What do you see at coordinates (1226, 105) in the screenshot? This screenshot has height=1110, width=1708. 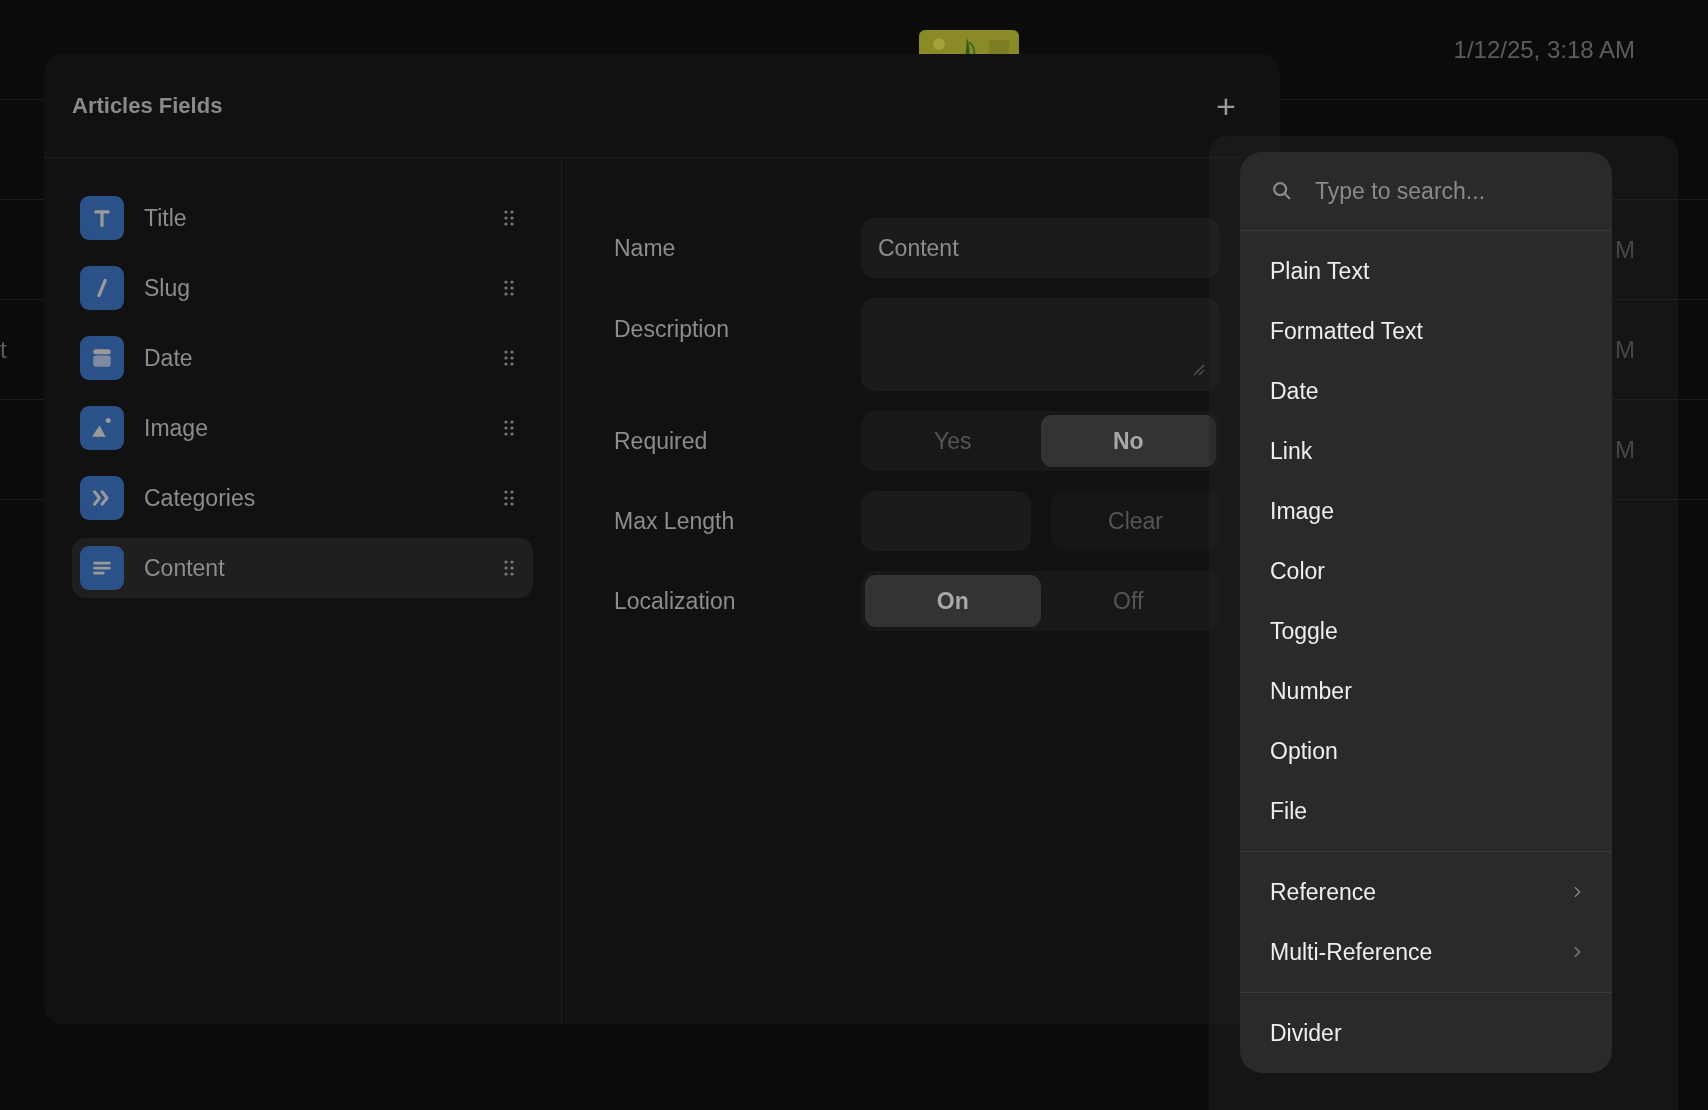 I see `add-button: +` at bounding box center [1226, 105].